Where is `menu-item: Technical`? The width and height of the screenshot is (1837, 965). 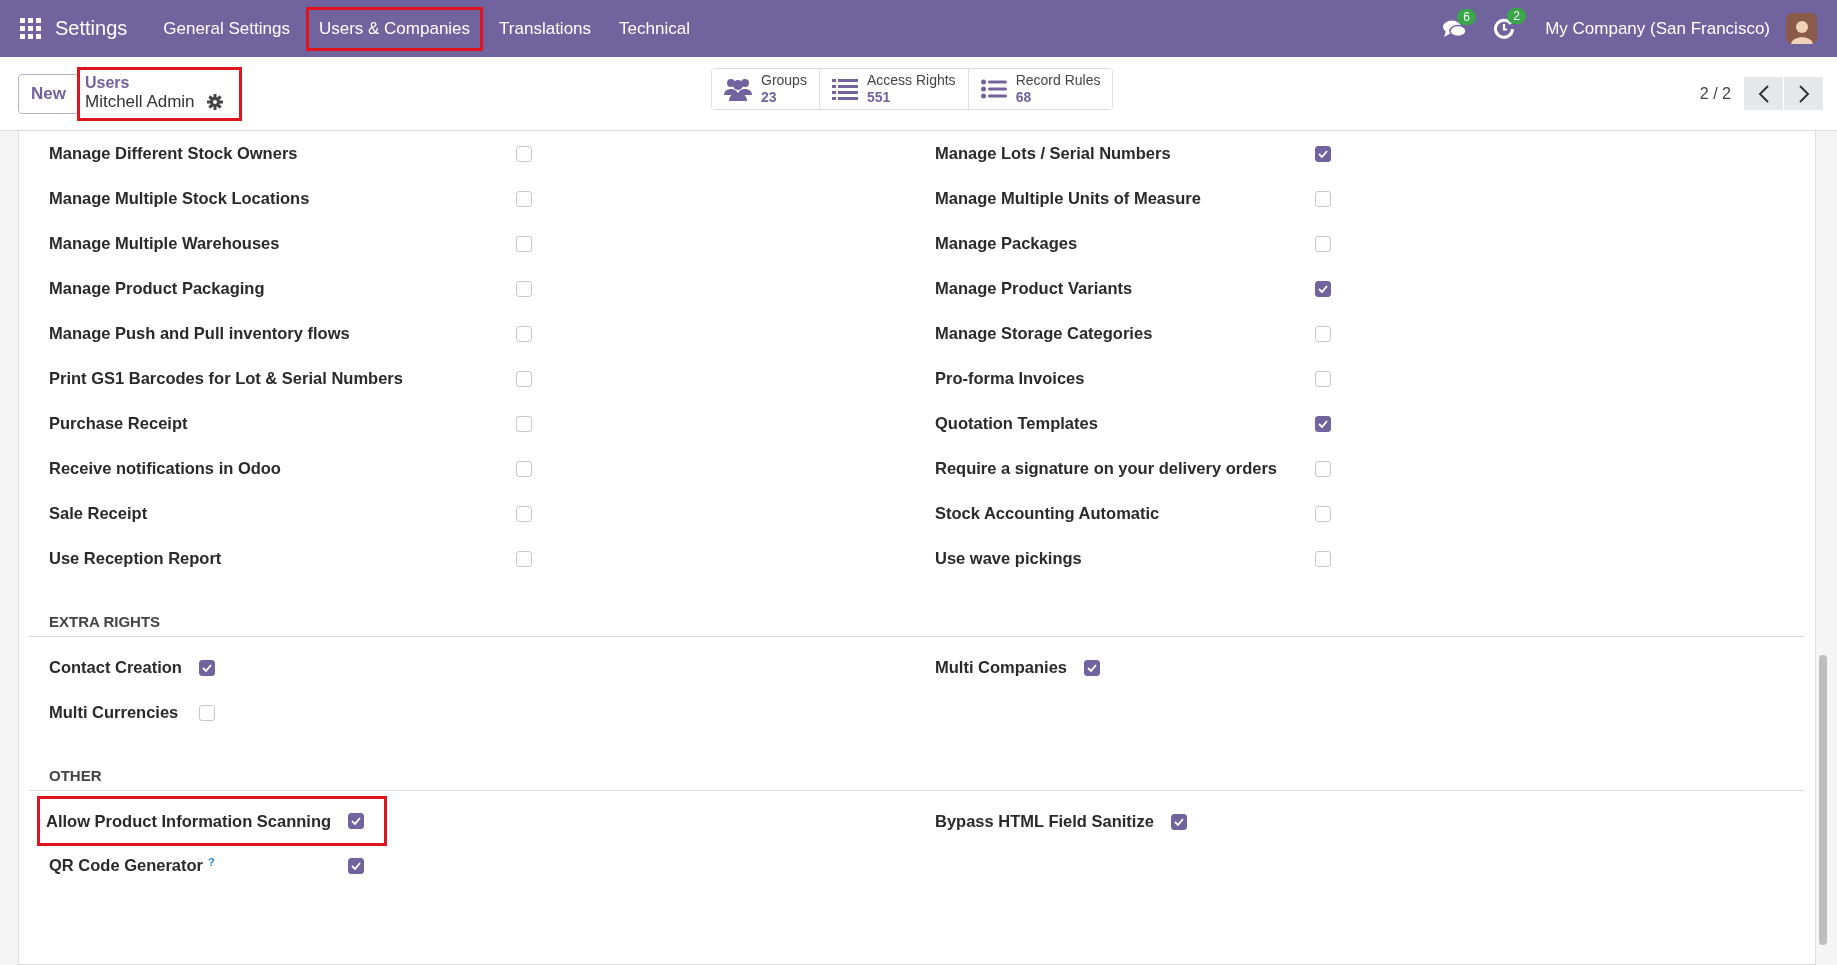 menu-item: Technical is located at coordinates (654, 28).